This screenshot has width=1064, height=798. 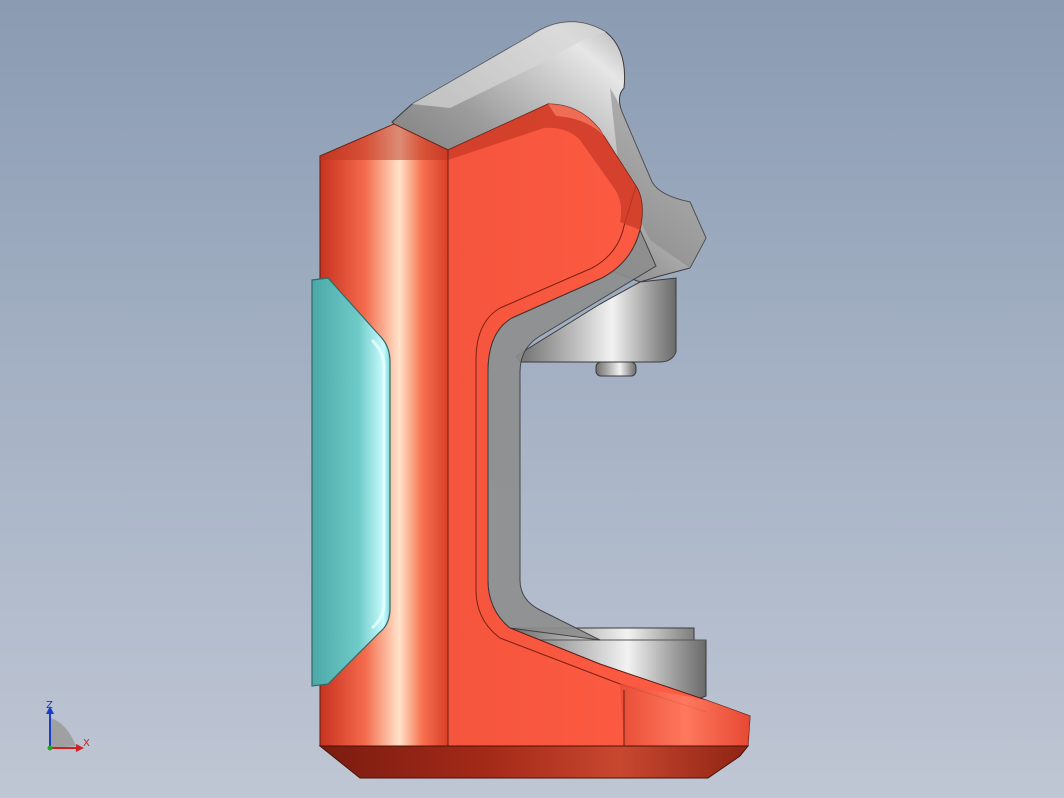 What do you see at coordinates (68, 726) in the screenshot?
I see `axis-triad: Z X` at bounding box center [68, 726].